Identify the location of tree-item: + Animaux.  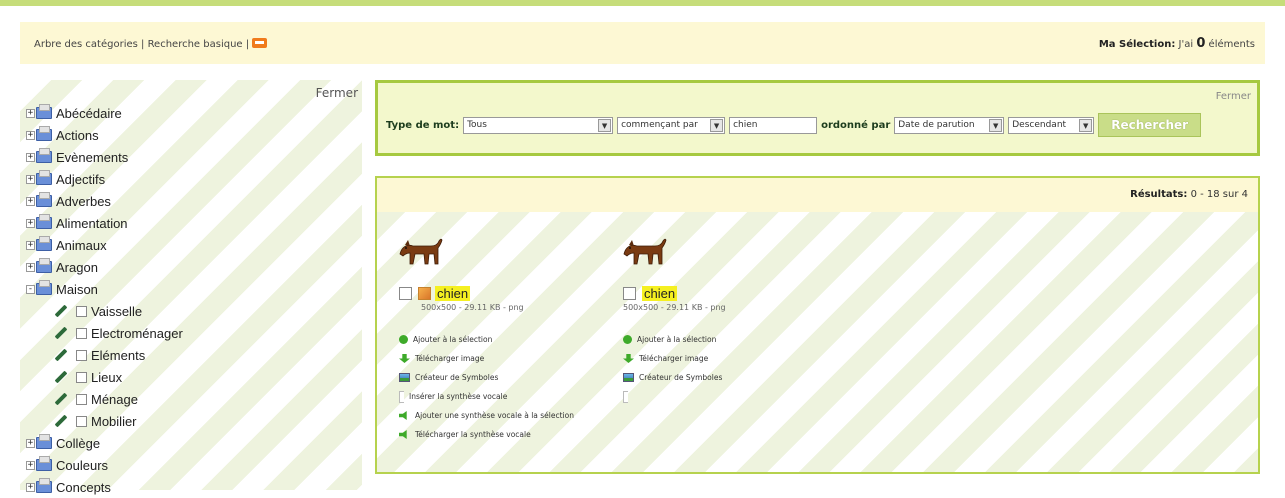
(104, 245).